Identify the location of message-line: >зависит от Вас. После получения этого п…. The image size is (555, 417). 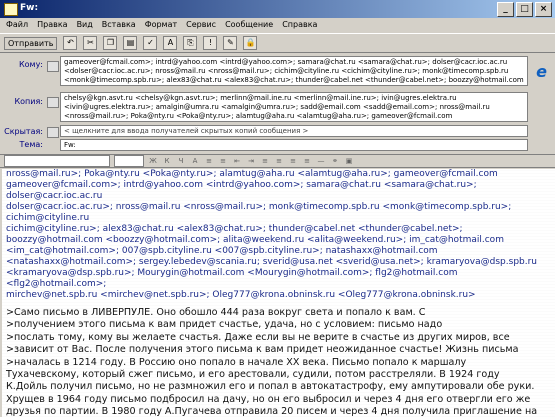
(262, 350).